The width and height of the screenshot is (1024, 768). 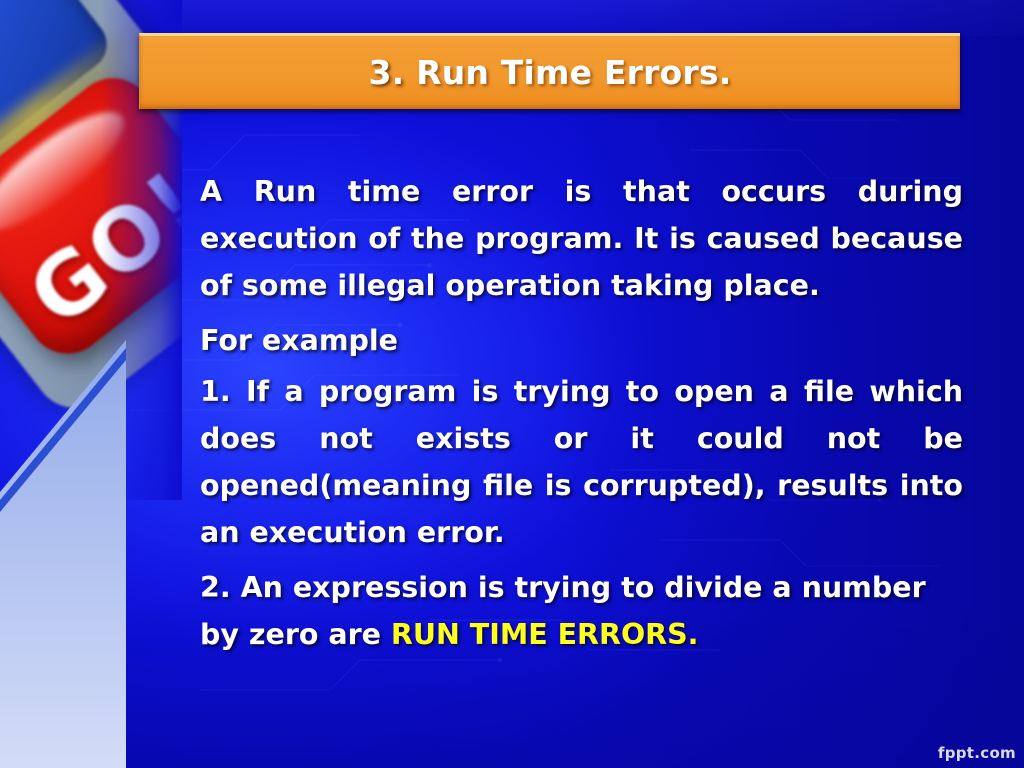 What do you see at coordinates (976, 753) in the screenshot?
I see `fppt-watermark: fppt.com` at bounding box center [976, 753].